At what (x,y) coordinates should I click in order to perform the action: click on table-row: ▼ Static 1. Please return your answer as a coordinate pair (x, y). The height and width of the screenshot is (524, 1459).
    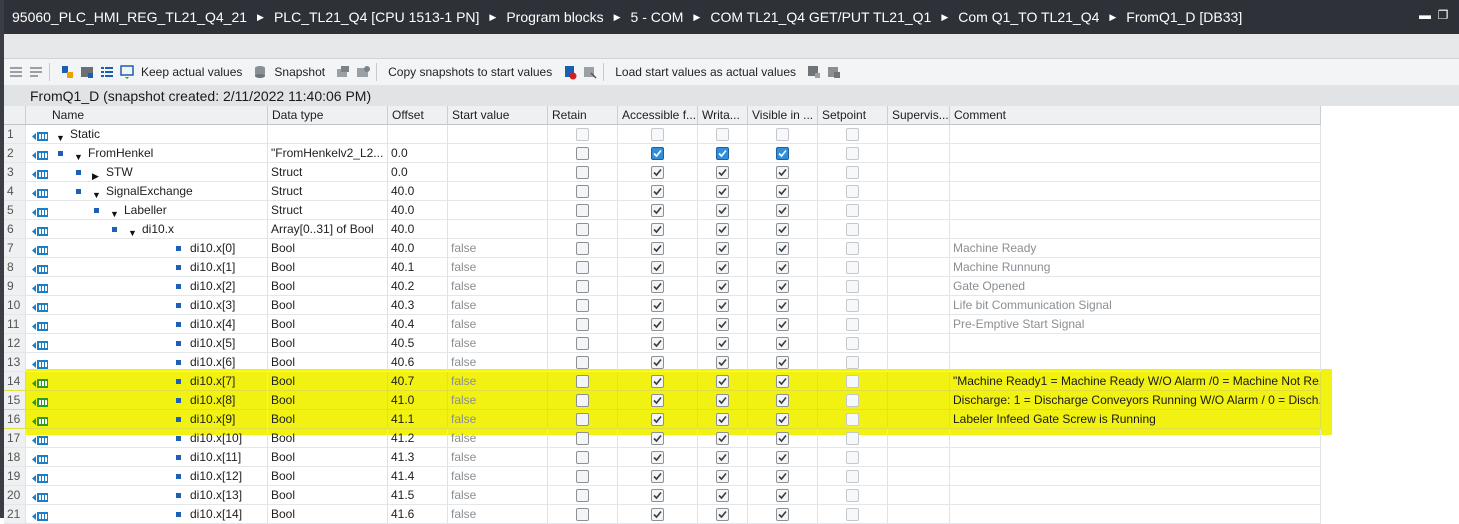
    Looking at the image, I should click on (731, 134).